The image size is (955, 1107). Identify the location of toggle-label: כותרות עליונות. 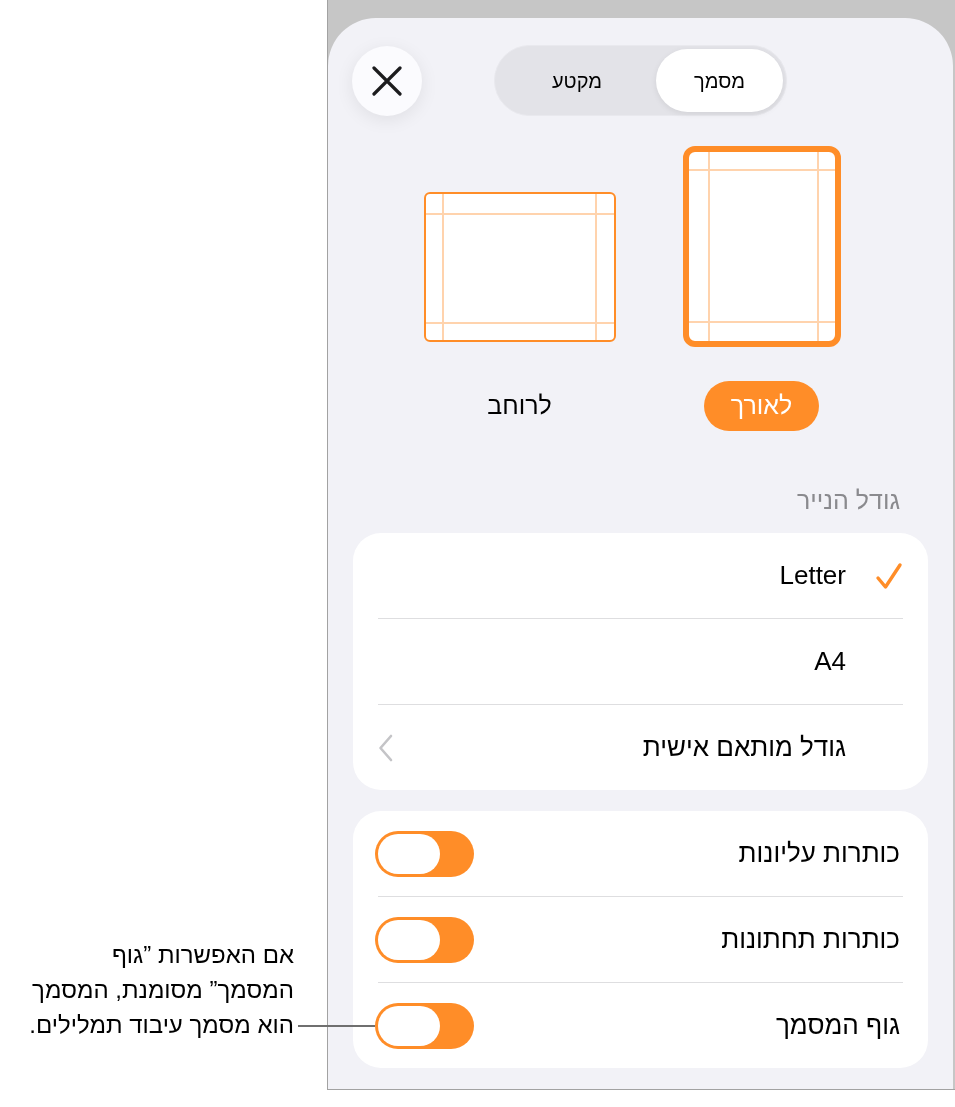
(819, 853).